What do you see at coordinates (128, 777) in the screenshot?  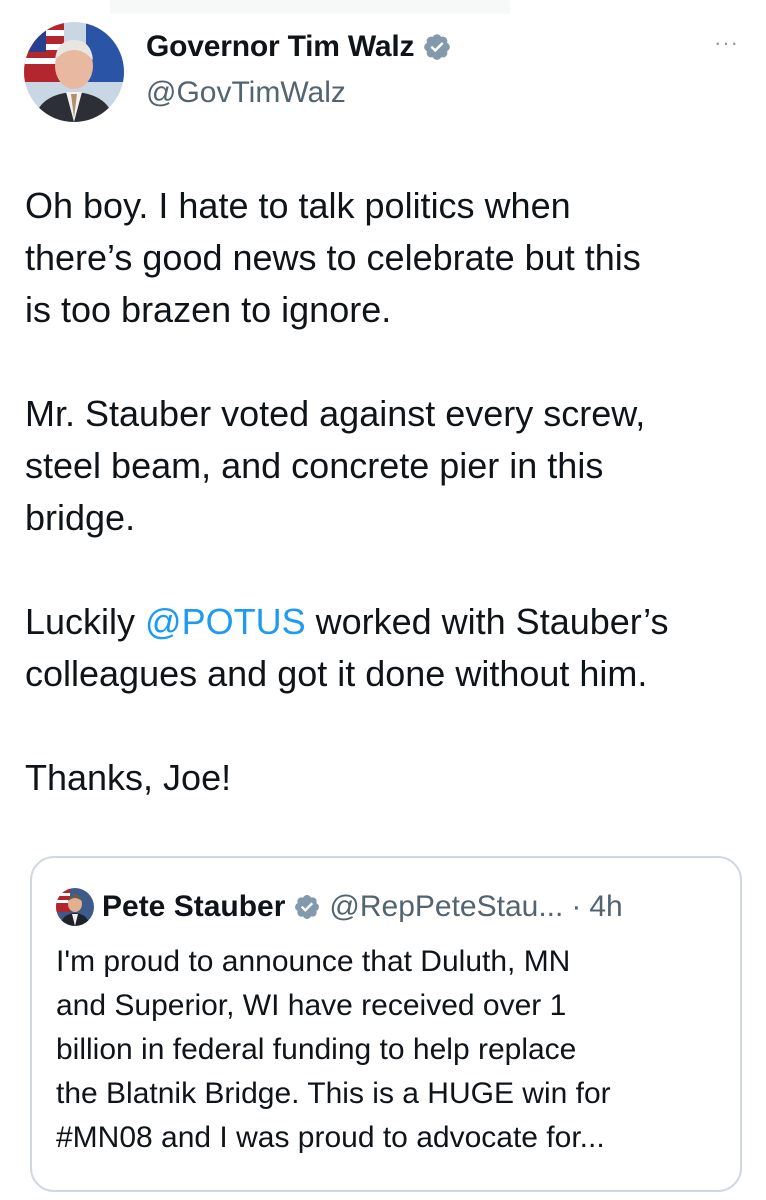 I see `tweet-paragraph: Thanks, Joe!` at bounding box center [128, 777].